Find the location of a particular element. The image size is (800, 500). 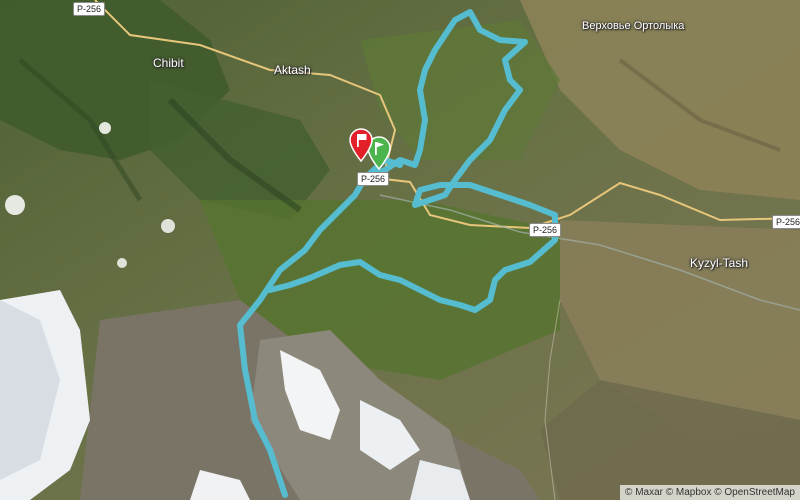

place-label-kyzyl-tash: Kyzyl-Tash is located at coordinates (719, 263).